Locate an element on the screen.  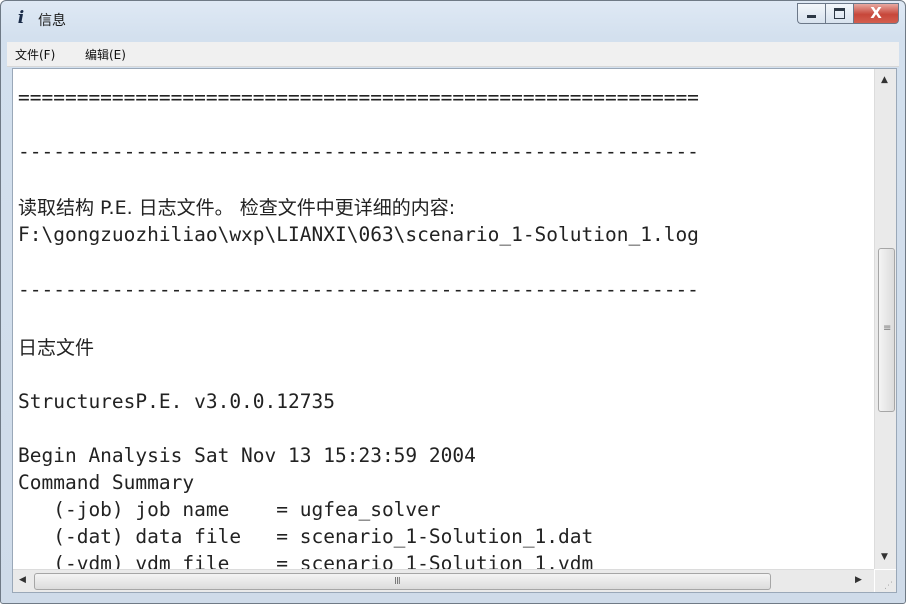
horizontal-scrollbar: ◀ III ▶ is located at coordinates (443, 580).